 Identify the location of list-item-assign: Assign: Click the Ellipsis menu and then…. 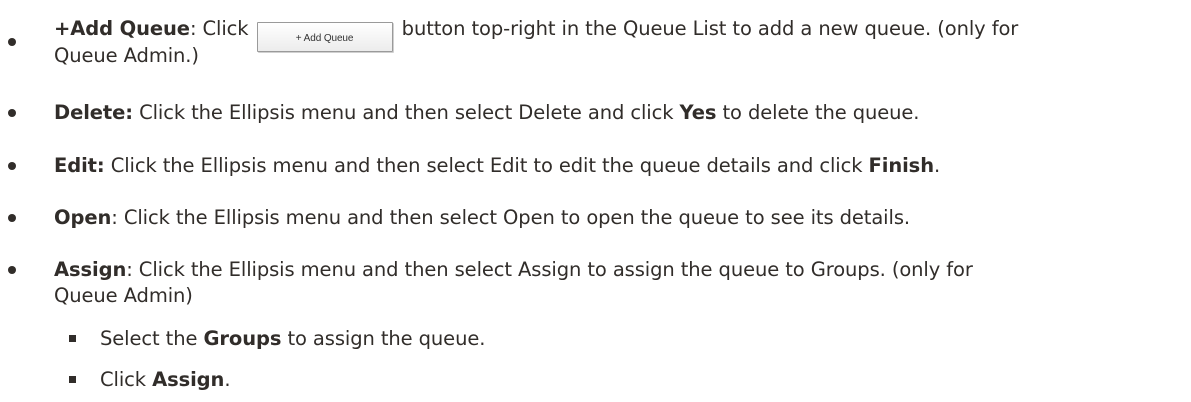
(602, 269).